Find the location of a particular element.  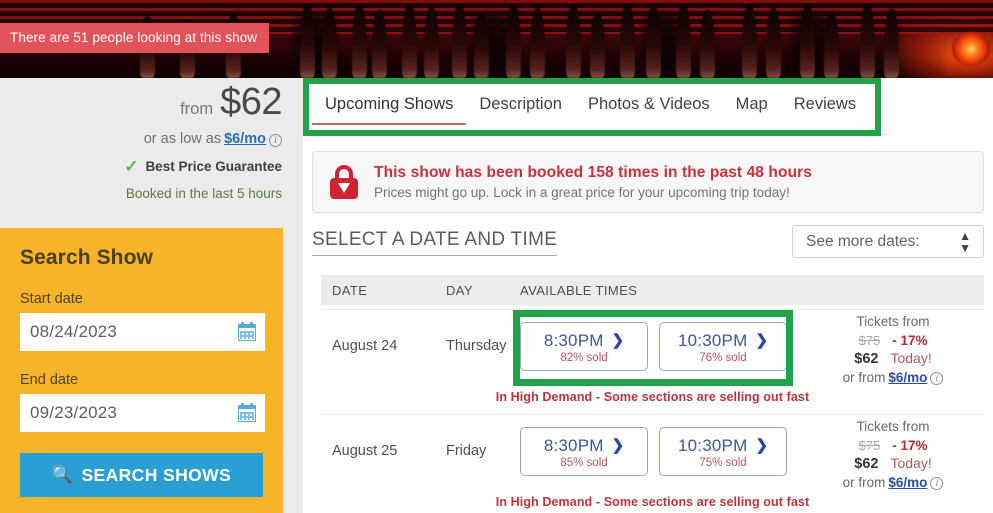

row-date: August 24 is located at coordinates (365, 346).